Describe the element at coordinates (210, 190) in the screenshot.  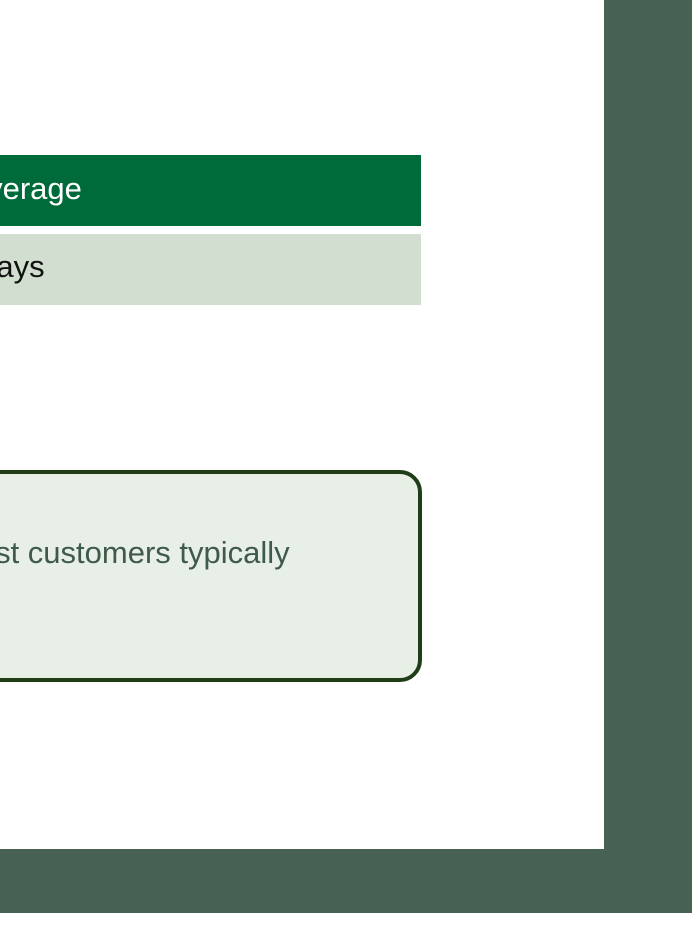
I see `table-header-row: Average` at that location.